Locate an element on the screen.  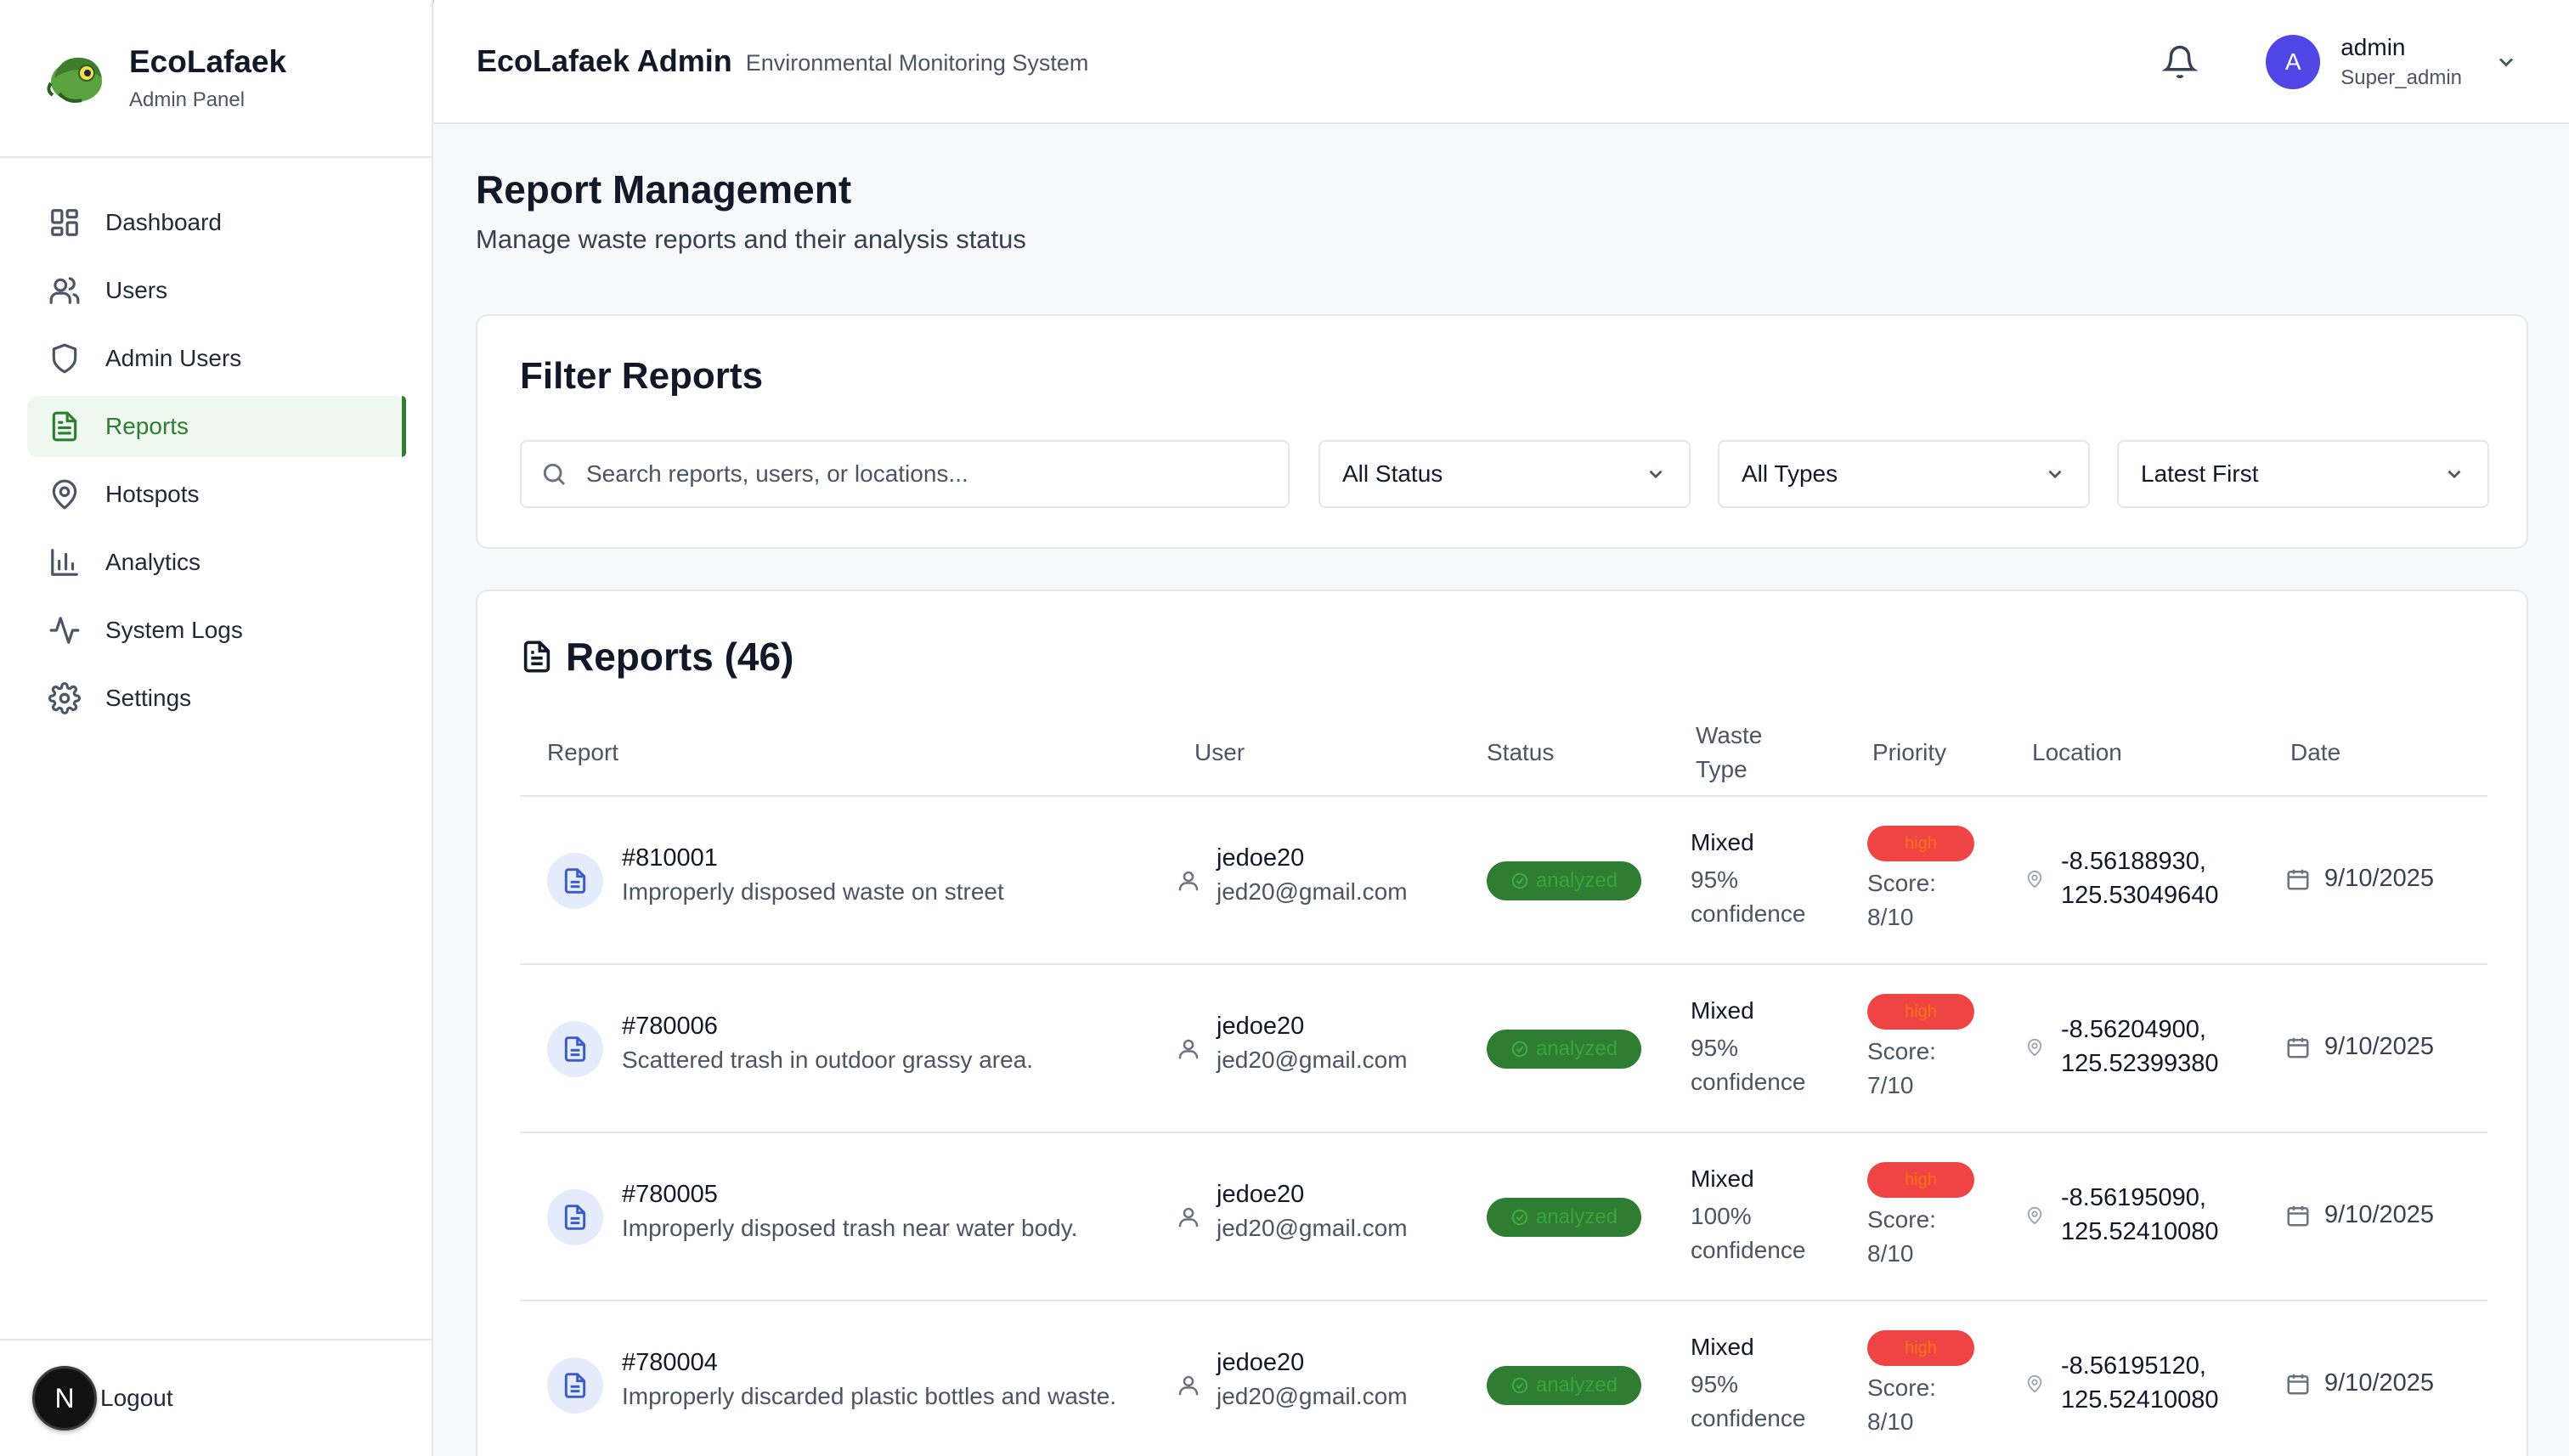
search-input is located at coordinates (926, 474).